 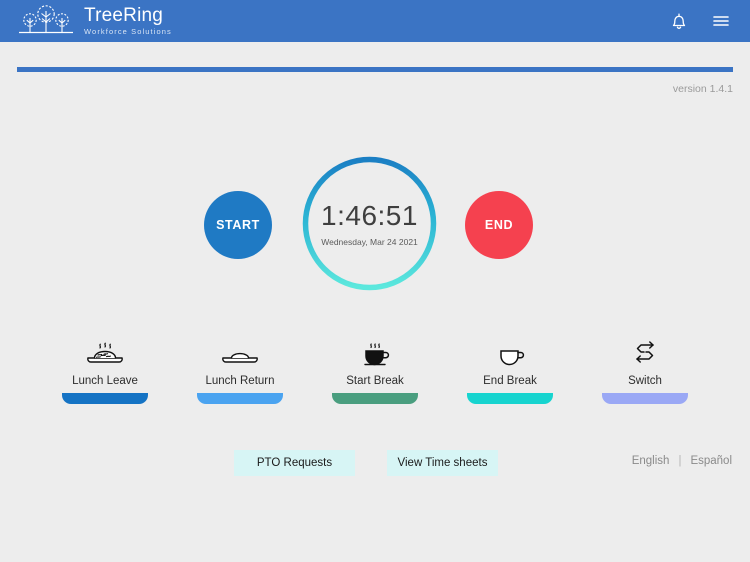 What do you see at coordinates (240, 381) in the screenshot?
I see `action-label: Lunch Return` at bounding box center [240, 381].